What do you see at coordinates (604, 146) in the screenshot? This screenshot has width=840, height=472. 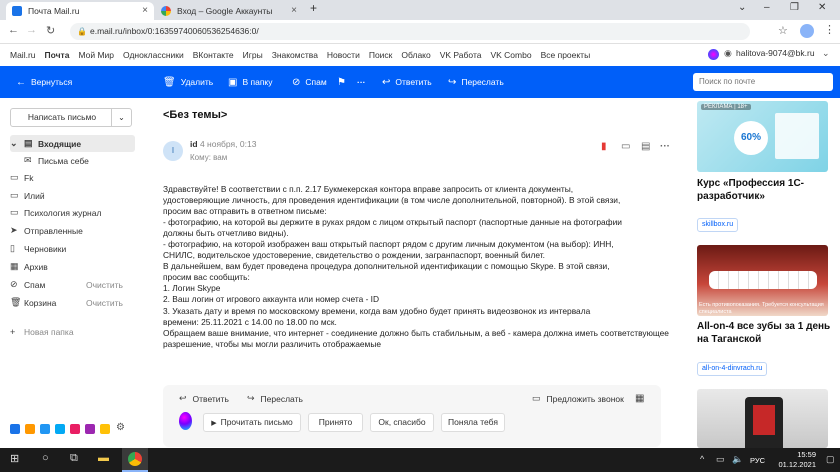 I see `bookmark-flag-icon: ▮` at bounding box center [604, 146].